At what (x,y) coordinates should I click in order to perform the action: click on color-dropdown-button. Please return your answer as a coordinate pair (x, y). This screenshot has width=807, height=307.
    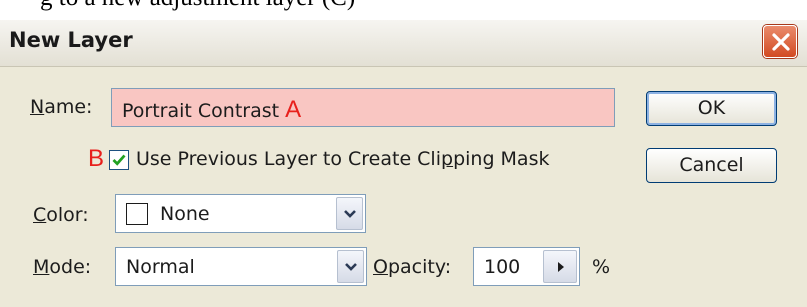
    Looking at the image, I should click on (349, 213).